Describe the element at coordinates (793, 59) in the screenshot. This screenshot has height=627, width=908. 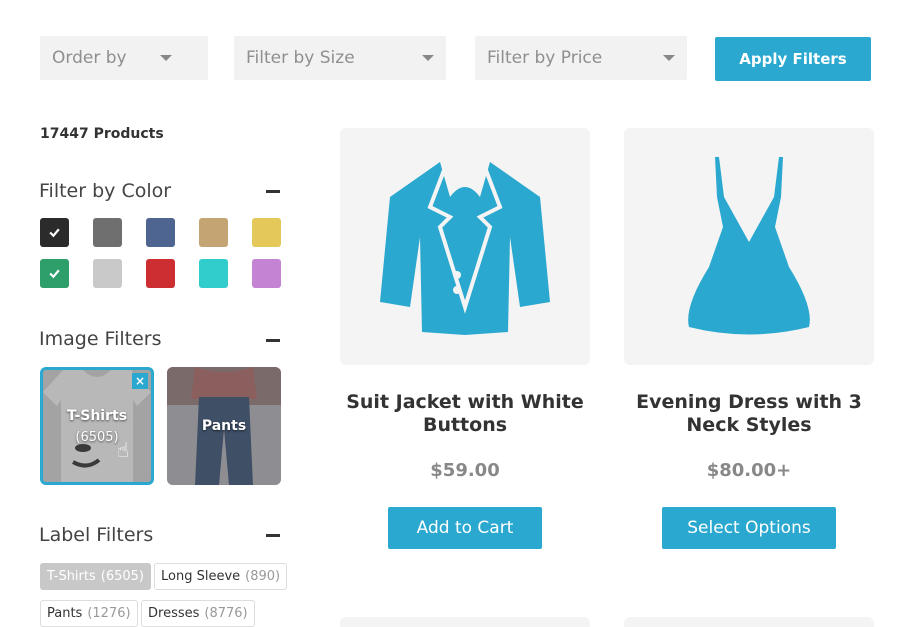
I see `apply-filters-button: Apply Filters` at that location.